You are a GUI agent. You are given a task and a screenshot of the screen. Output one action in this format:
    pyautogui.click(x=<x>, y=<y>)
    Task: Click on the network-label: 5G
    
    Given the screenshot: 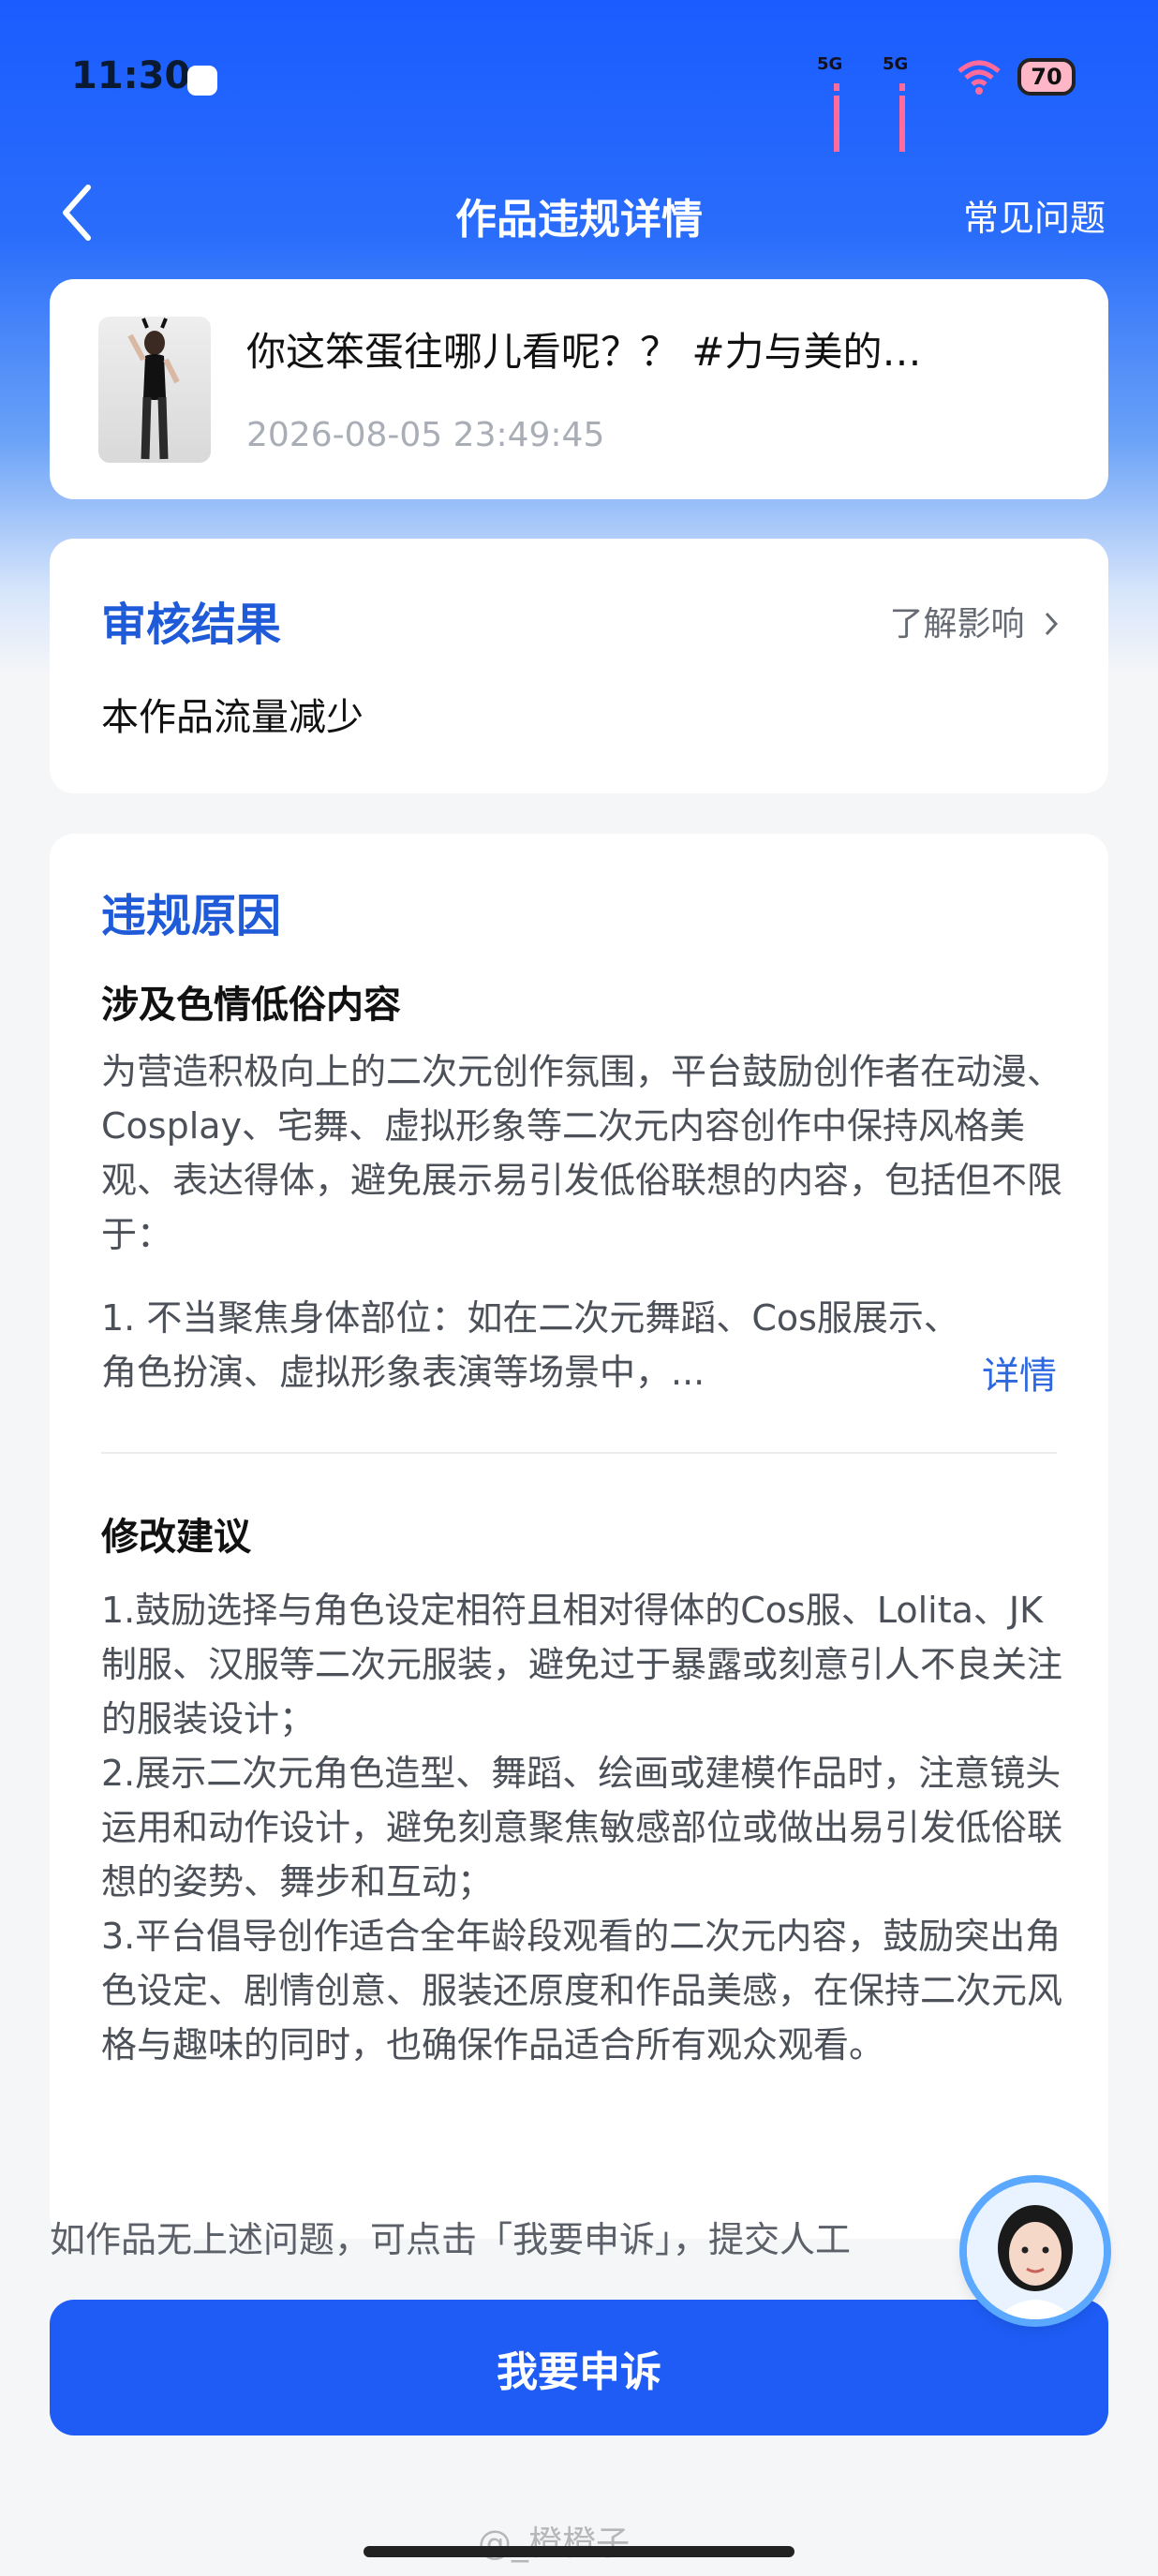 What is the action you would take?
    pyautogui.click(x=830, y=64)
    